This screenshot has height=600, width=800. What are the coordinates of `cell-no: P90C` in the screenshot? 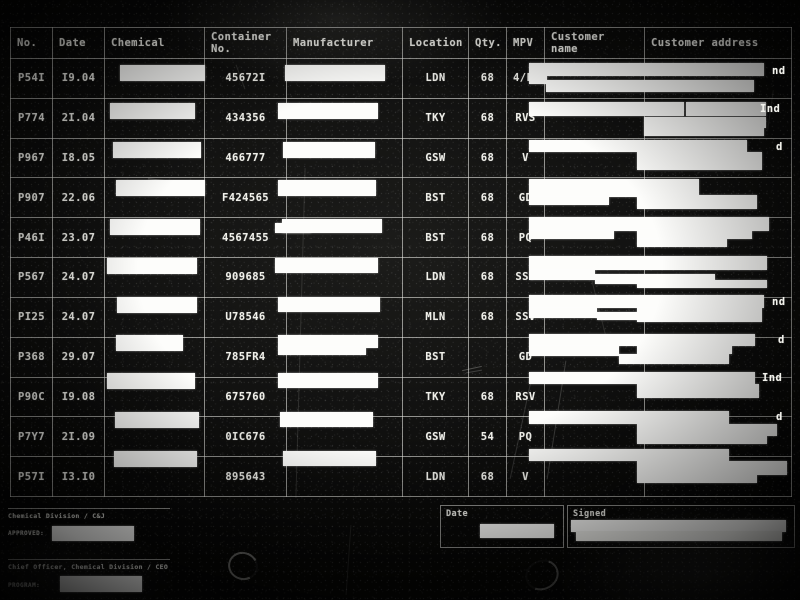 It's located at (31, 397).